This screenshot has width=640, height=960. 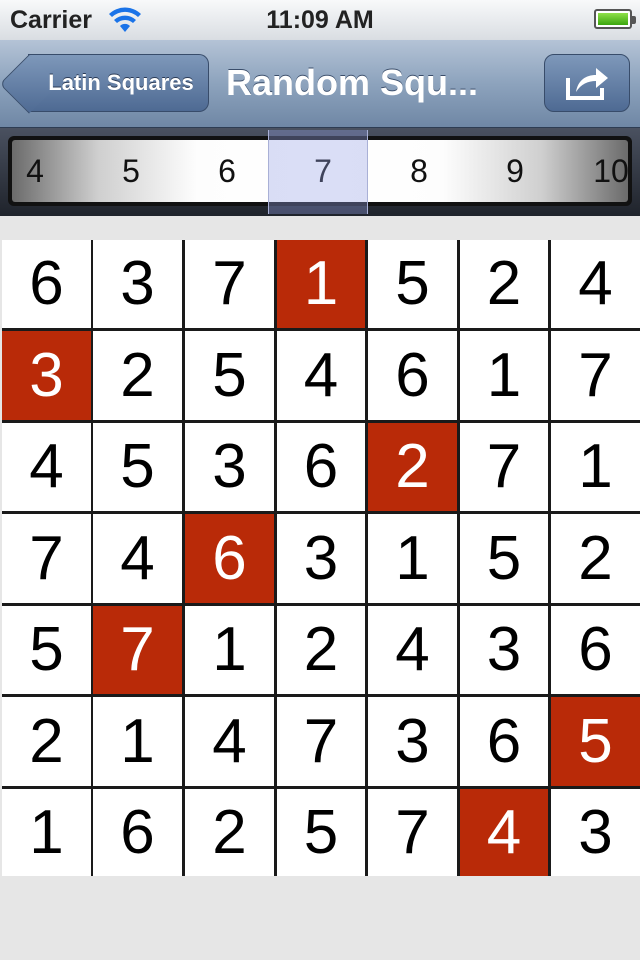 What do you see at coordinates (515, 171) in the screenshot?
I see `picker-option: 9` at bounding box center [515, 171].